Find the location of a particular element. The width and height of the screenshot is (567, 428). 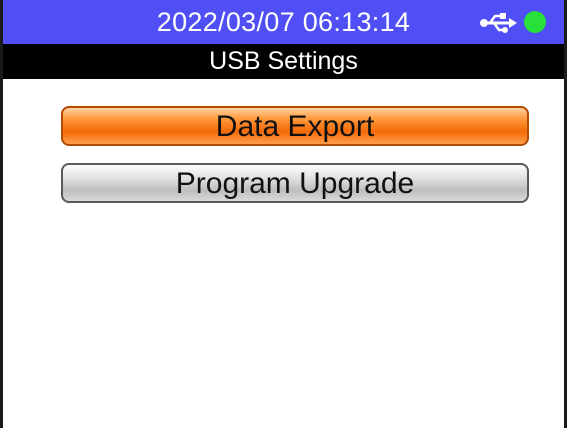

usb-icon is located at coordinates (498, 23).